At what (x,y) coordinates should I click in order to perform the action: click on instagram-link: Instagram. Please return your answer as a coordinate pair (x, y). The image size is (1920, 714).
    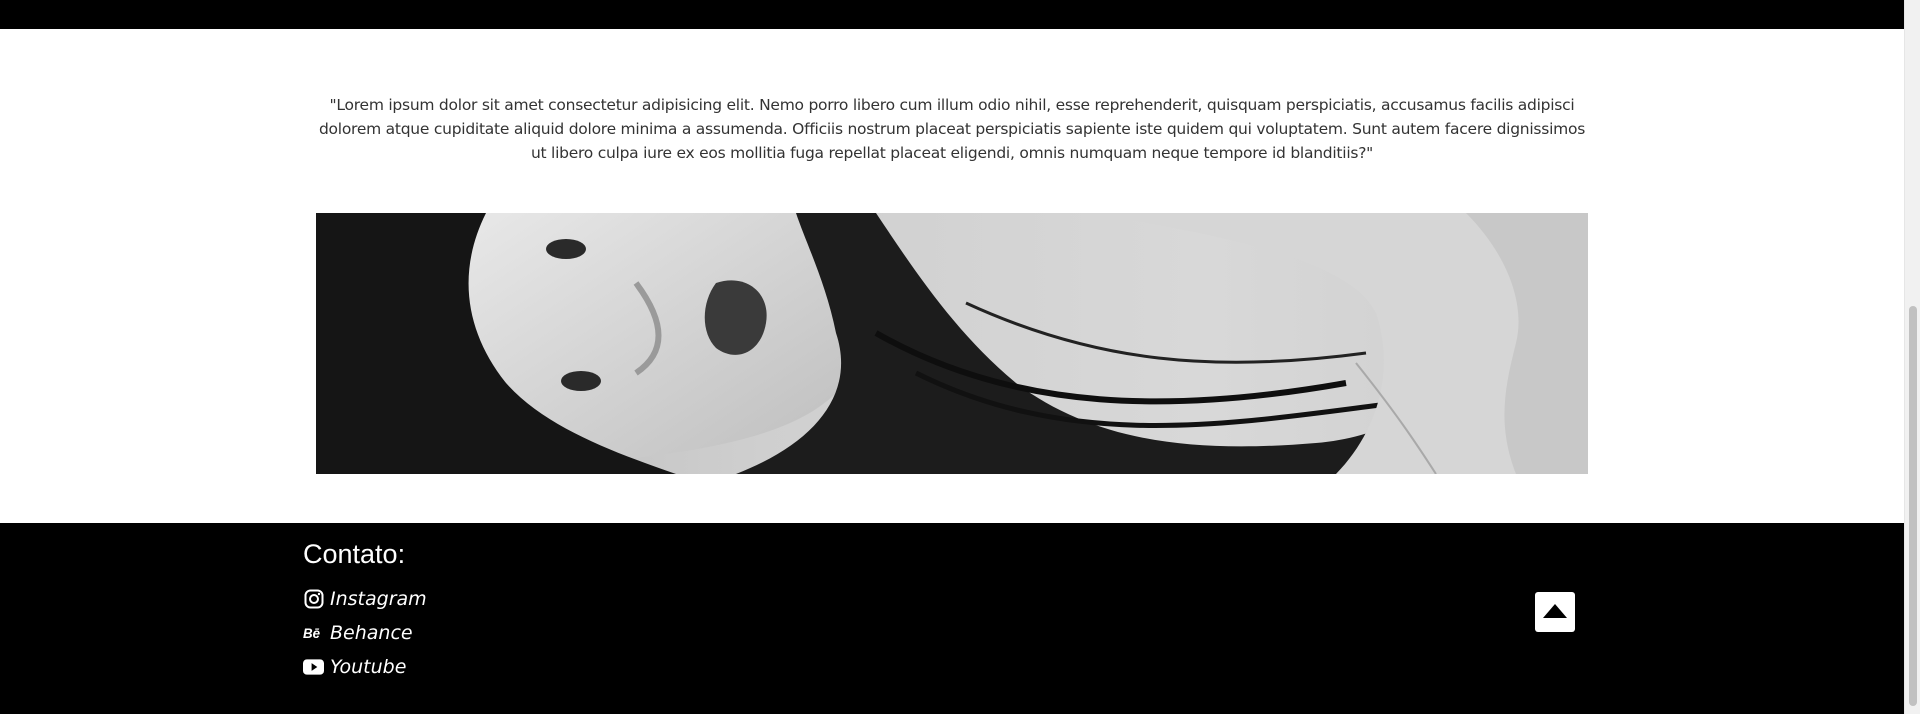
    Looking at the image, I should click on (365, 599).